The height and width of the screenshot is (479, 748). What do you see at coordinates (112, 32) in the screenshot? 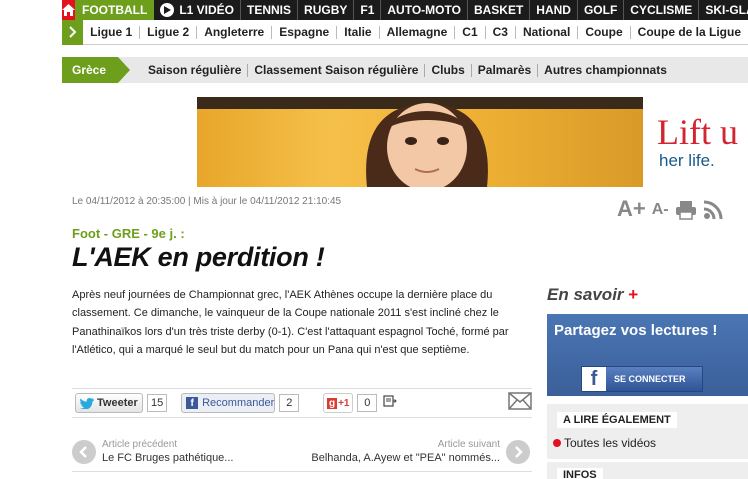
I see `league-ligue-1: Ligue 1` at bounding box center [112, 32].